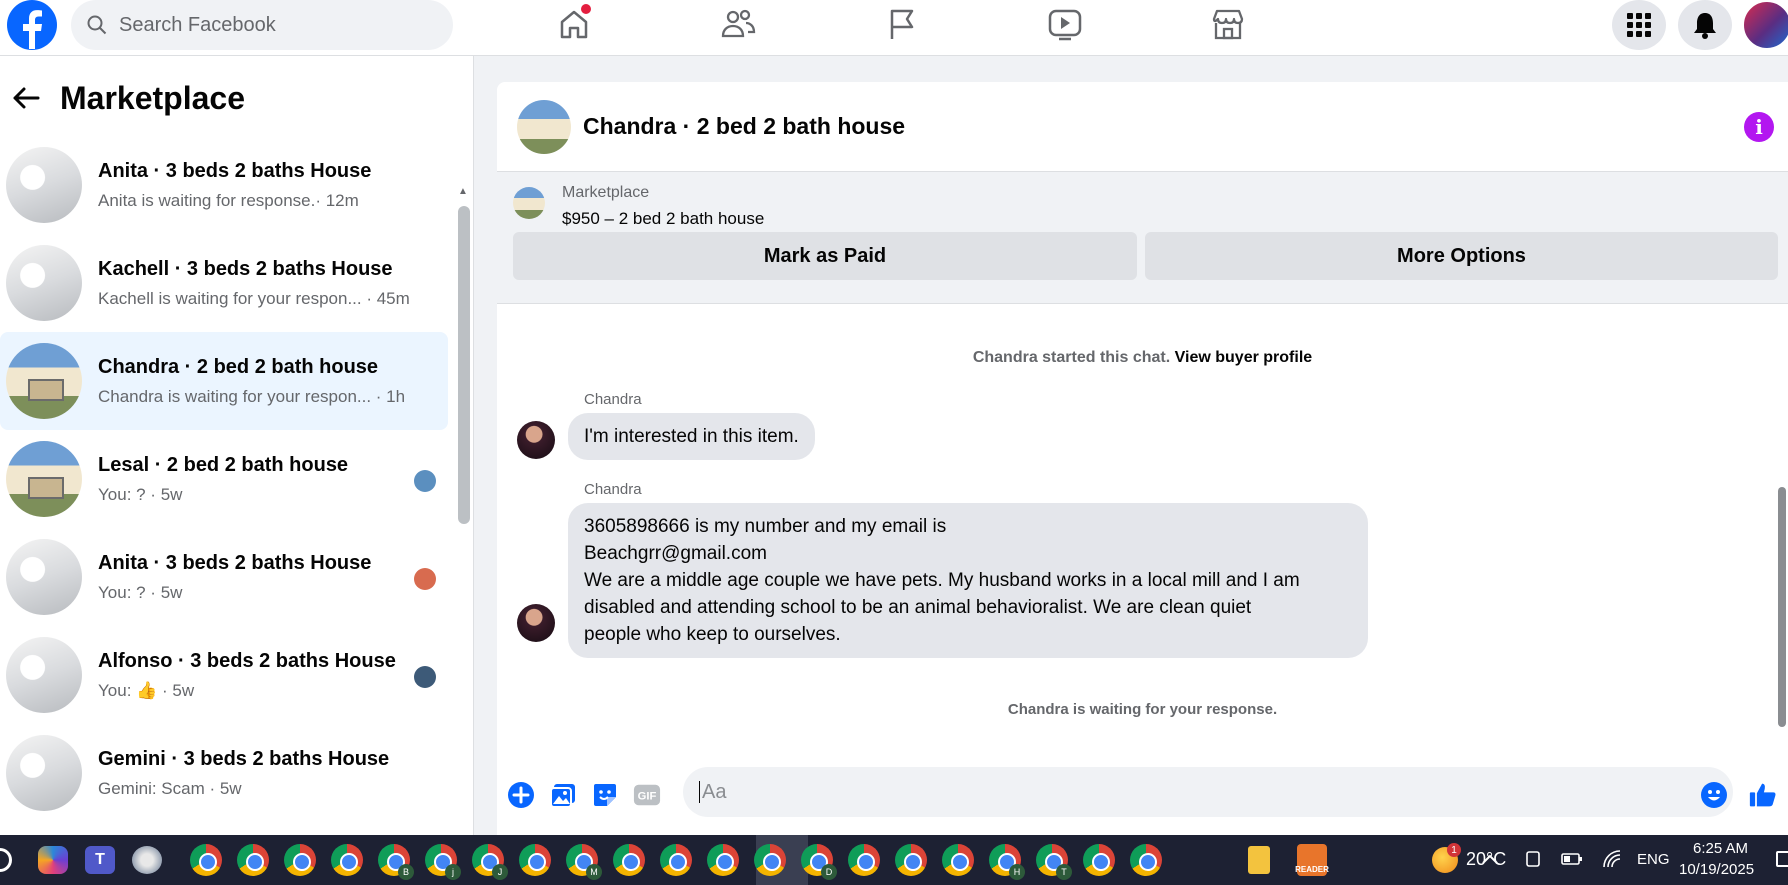  I want to click on conversation-title: Chandra · 2 bed 2 bath house, so click(238, 366).